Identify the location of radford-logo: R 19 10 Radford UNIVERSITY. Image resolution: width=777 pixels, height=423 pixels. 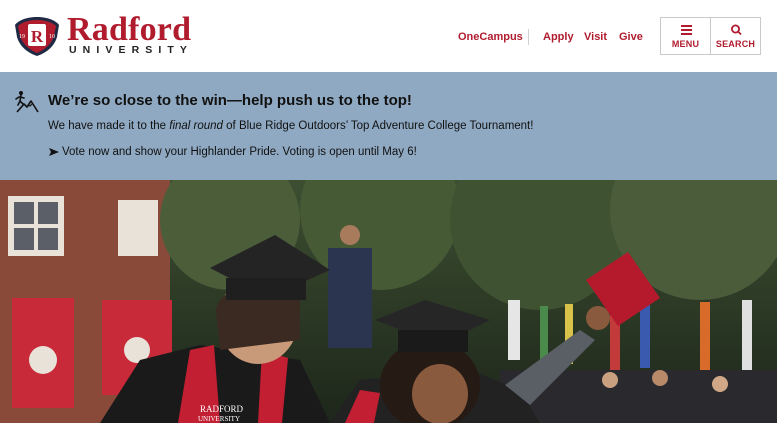
(104, 35).